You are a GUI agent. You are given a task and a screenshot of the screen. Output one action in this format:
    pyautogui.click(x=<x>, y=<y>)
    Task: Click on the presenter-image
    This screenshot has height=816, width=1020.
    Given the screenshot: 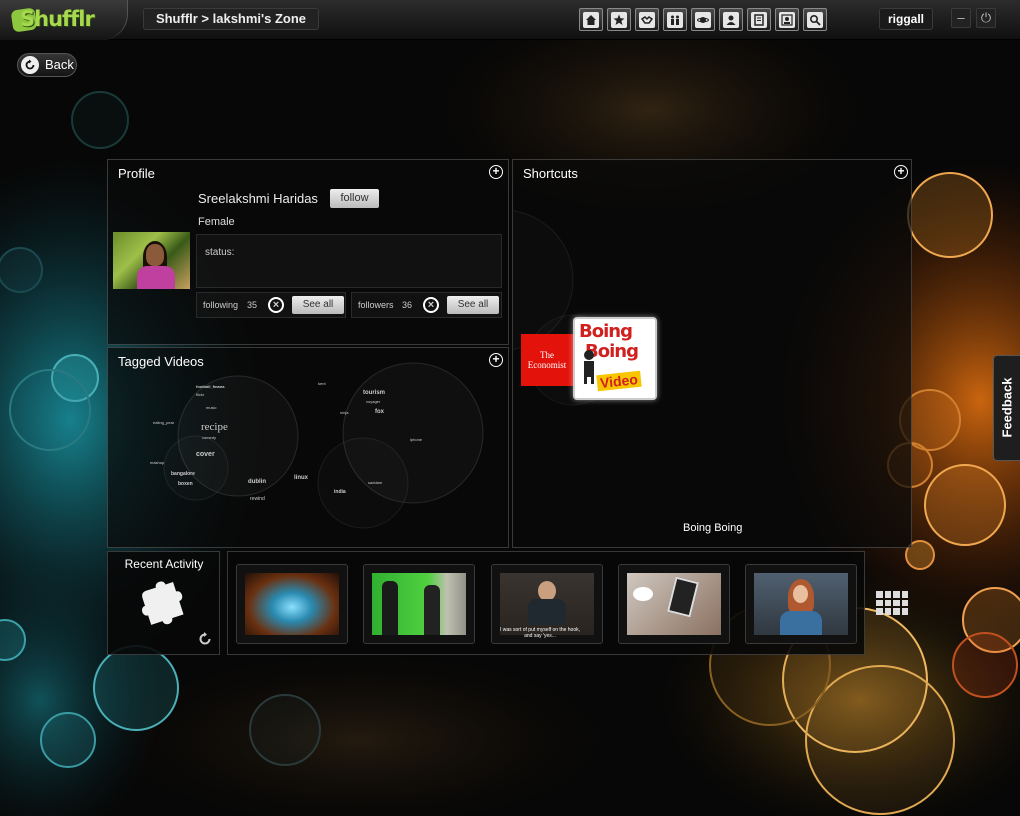 What is the action you would take?
    pyautogui.click(x=801, y=604)
    